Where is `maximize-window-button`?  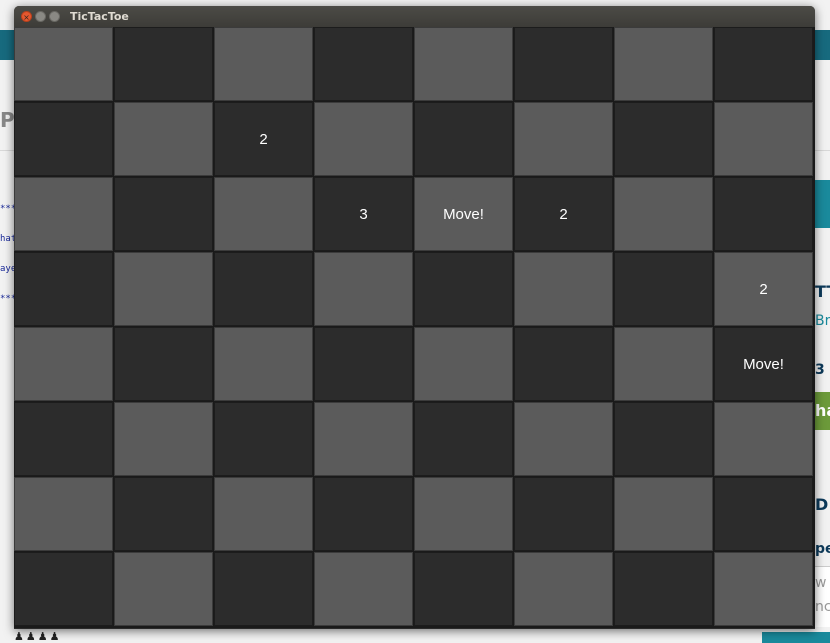 maximize-window-button is located at coordinates (54, 16).